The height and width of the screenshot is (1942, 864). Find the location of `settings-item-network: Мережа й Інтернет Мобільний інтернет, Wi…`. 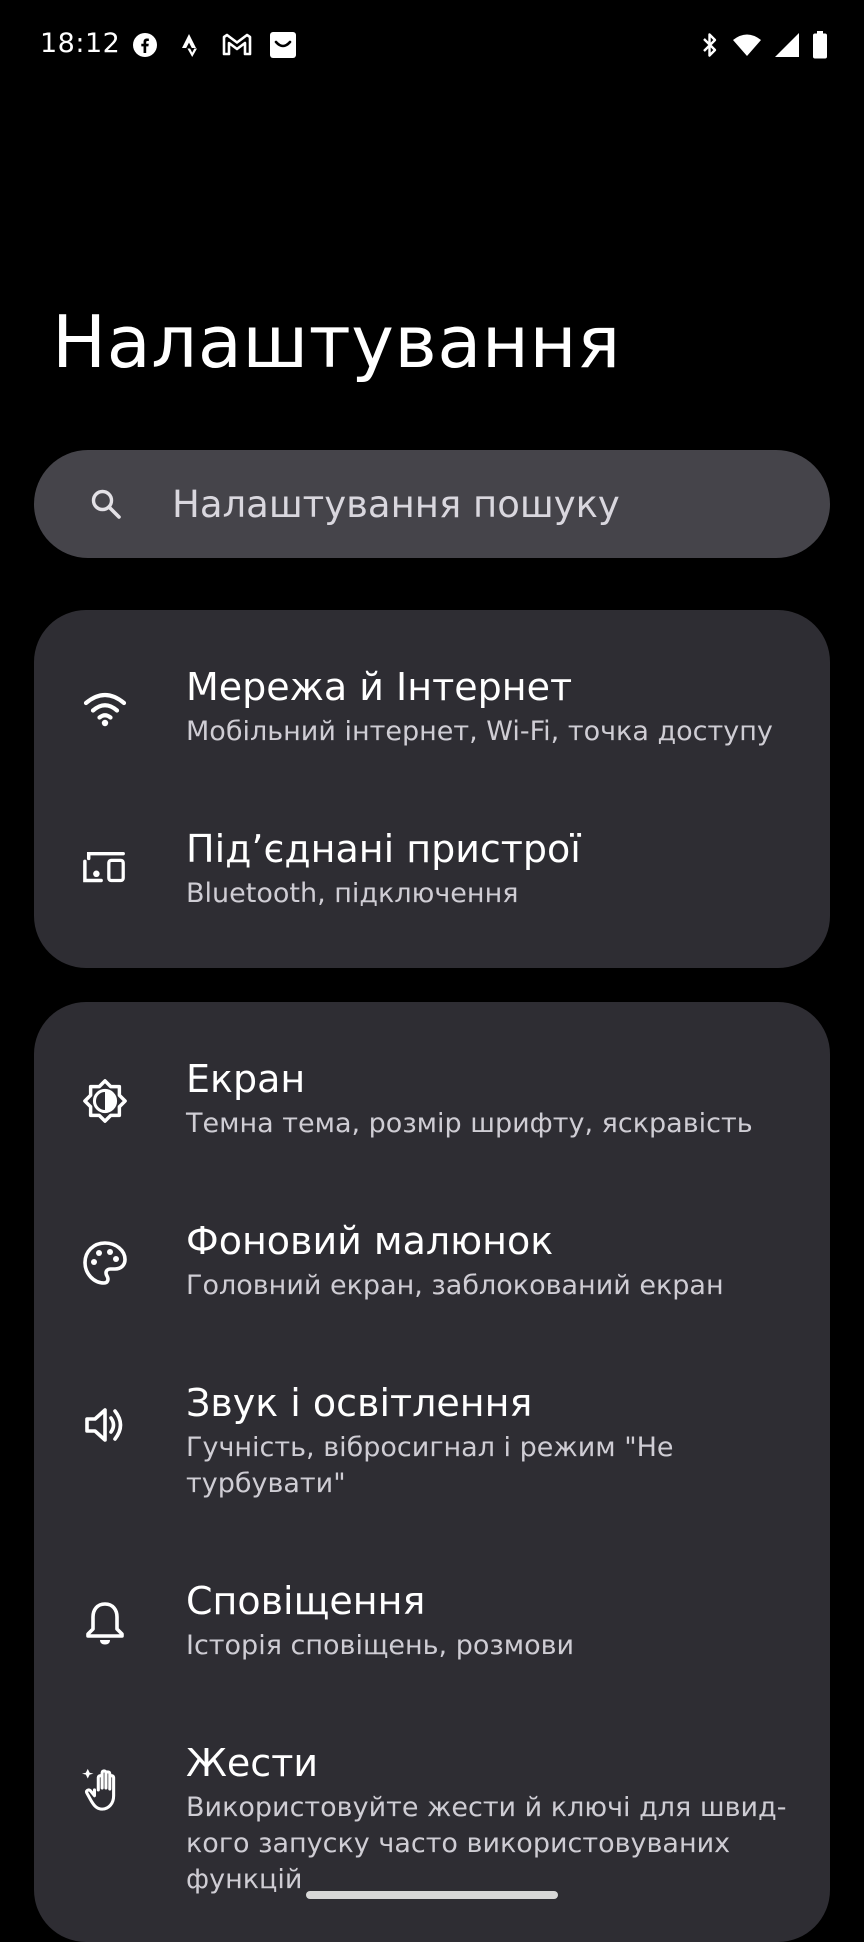

settings-item-network: Мережа й Інтернет Мобільний інтернет, Wi… is located at coordinates (432, 719).